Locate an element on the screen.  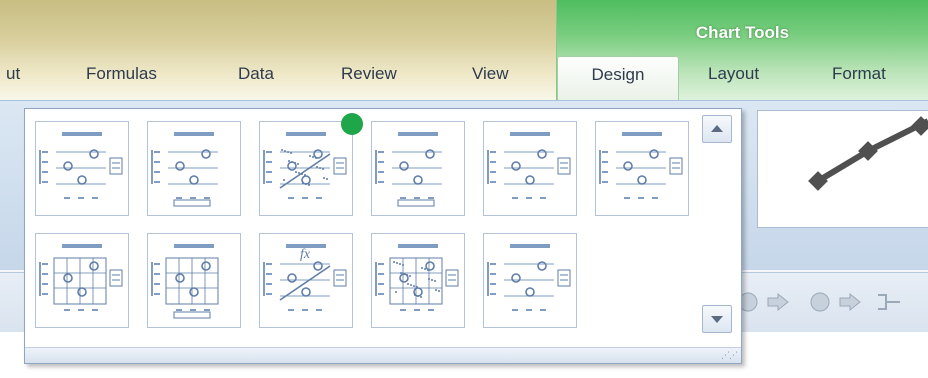
scatter-layout-icon: fx is located at coordinates (305, 277).